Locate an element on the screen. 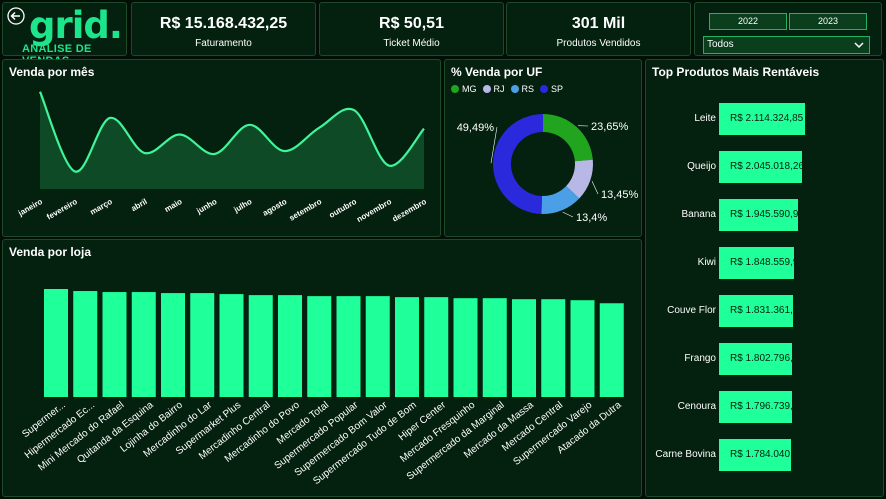 The image size is (886, 499). slice-data-label: 23,65% is located at coordinates (610, 127).